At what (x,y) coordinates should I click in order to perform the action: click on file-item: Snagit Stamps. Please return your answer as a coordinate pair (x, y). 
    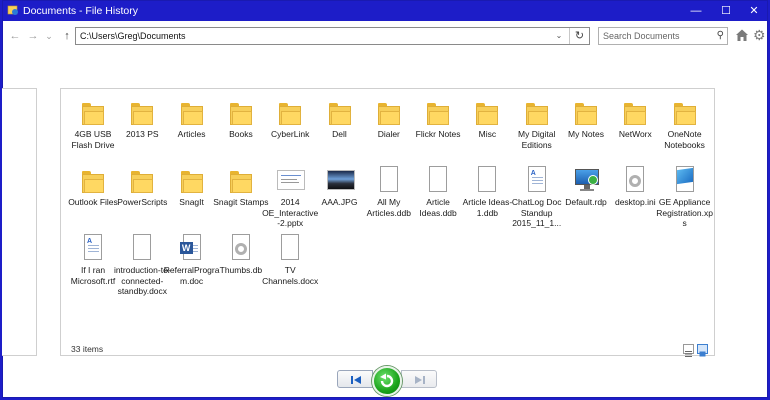
    Looking at the image, I should click on (241, 196).